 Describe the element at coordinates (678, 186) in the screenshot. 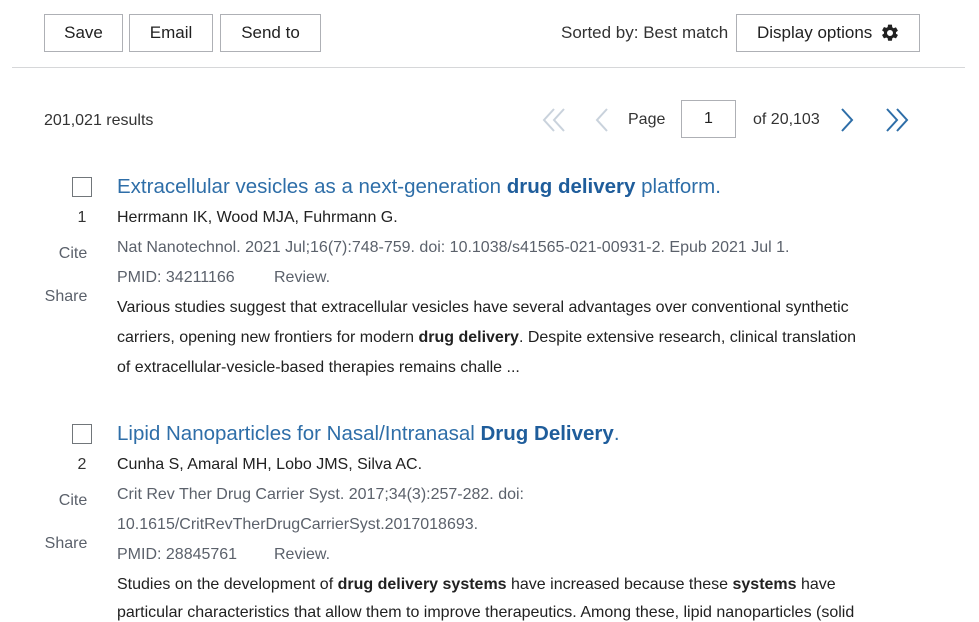

I see `title-text: platform.` at that location.